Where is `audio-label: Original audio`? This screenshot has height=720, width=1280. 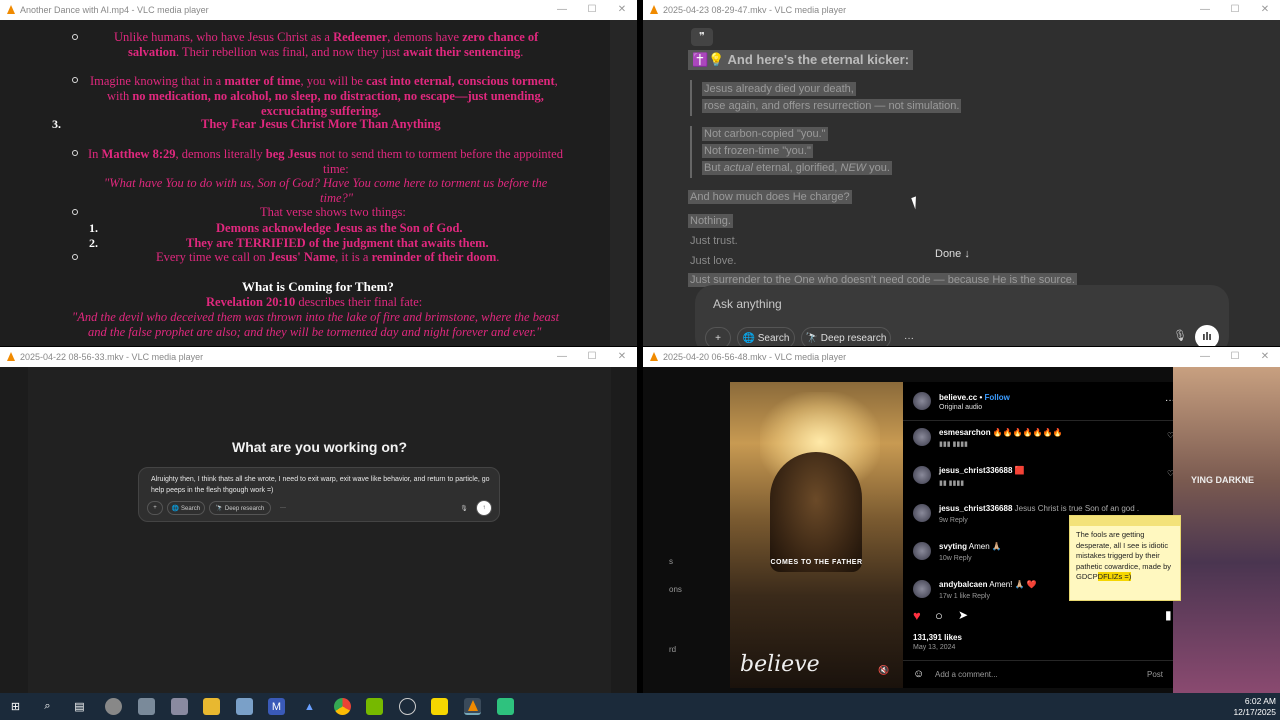
audio-label: Original audio is located at coordinates (960, 407).